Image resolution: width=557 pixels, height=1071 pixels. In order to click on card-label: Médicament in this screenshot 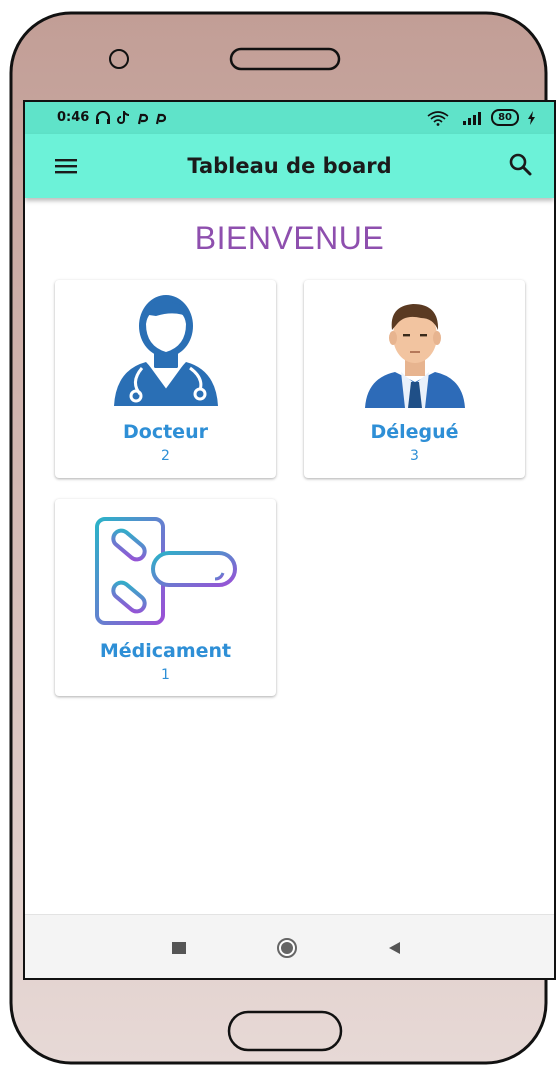, I will do `click(165, 651)`.